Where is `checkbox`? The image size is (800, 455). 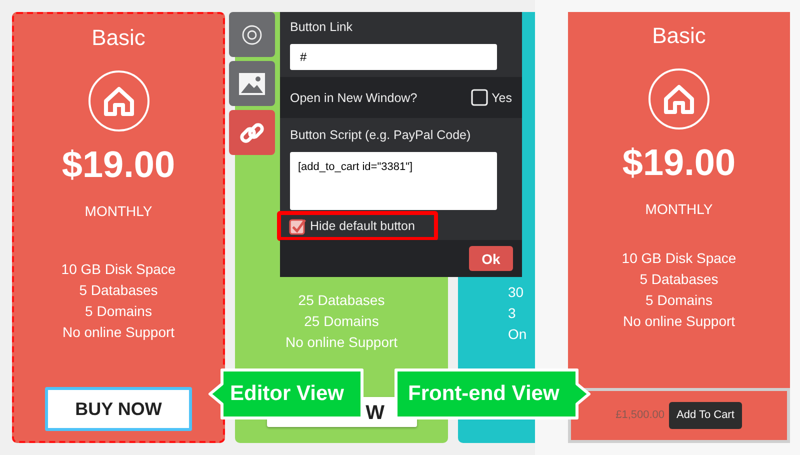 checkbox is located at coordinates (297, 226).